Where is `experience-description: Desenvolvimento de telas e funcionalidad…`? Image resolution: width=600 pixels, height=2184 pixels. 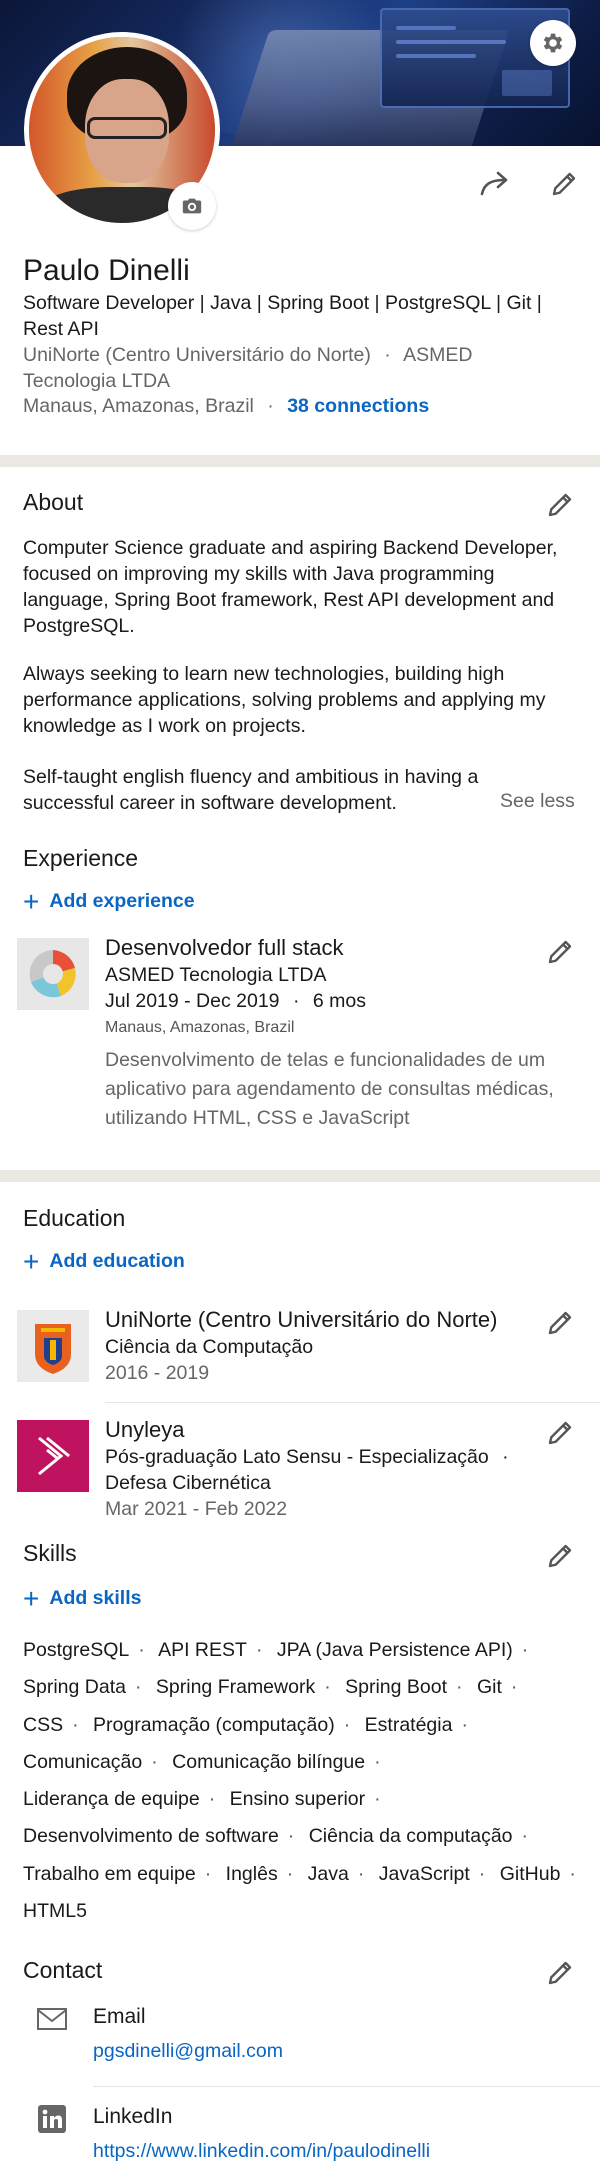
experience-description: Desenvolvimento de telas e funcionalidad… is located at coordinates (329, 1089).